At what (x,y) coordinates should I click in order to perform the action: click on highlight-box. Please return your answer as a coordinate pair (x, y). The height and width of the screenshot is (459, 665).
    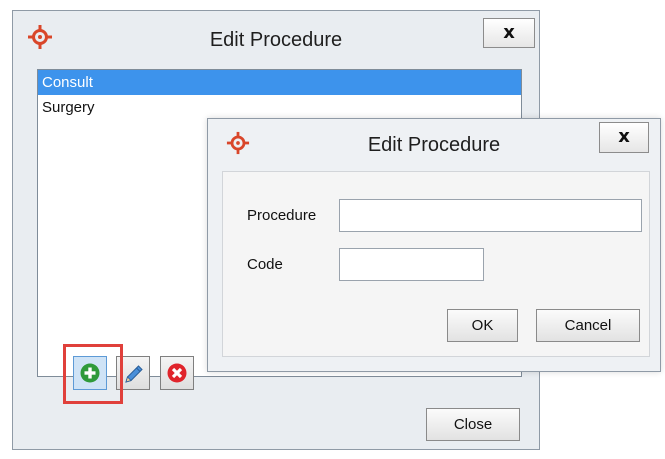
    Looking at the image, I should click on (93, 374).